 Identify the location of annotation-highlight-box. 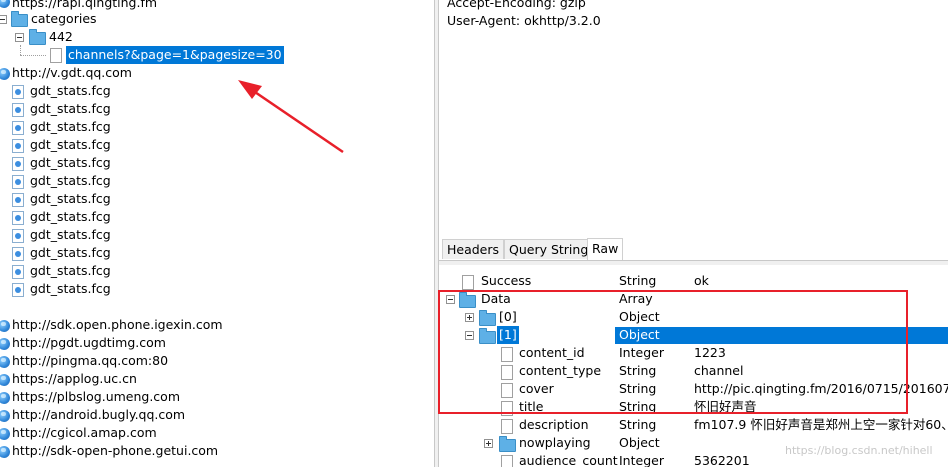
(673, 352).